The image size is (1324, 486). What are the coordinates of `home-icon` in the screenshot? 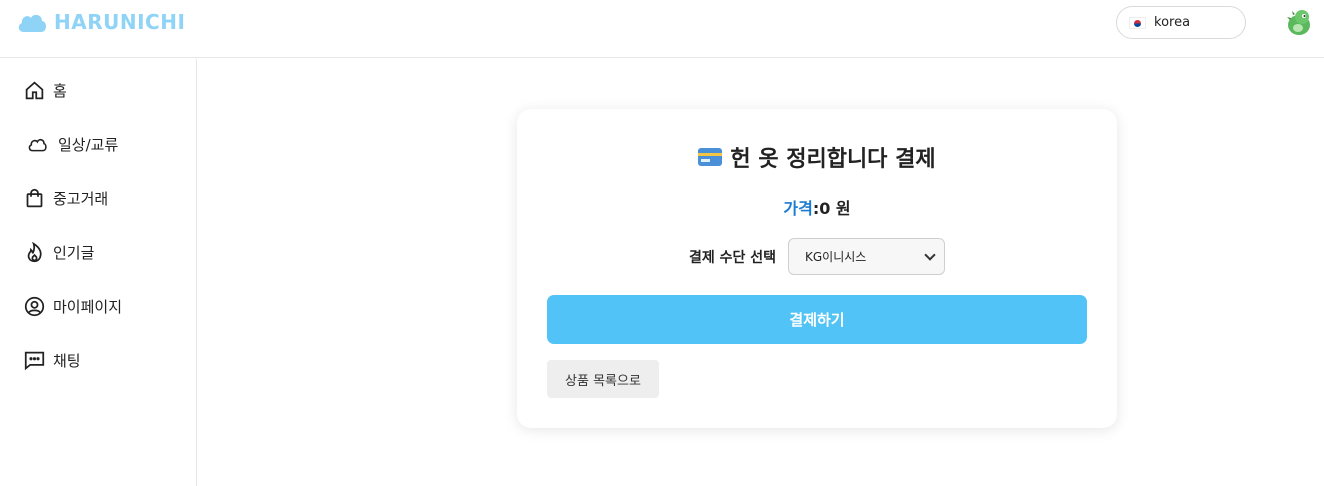 It's located at (34, 90).